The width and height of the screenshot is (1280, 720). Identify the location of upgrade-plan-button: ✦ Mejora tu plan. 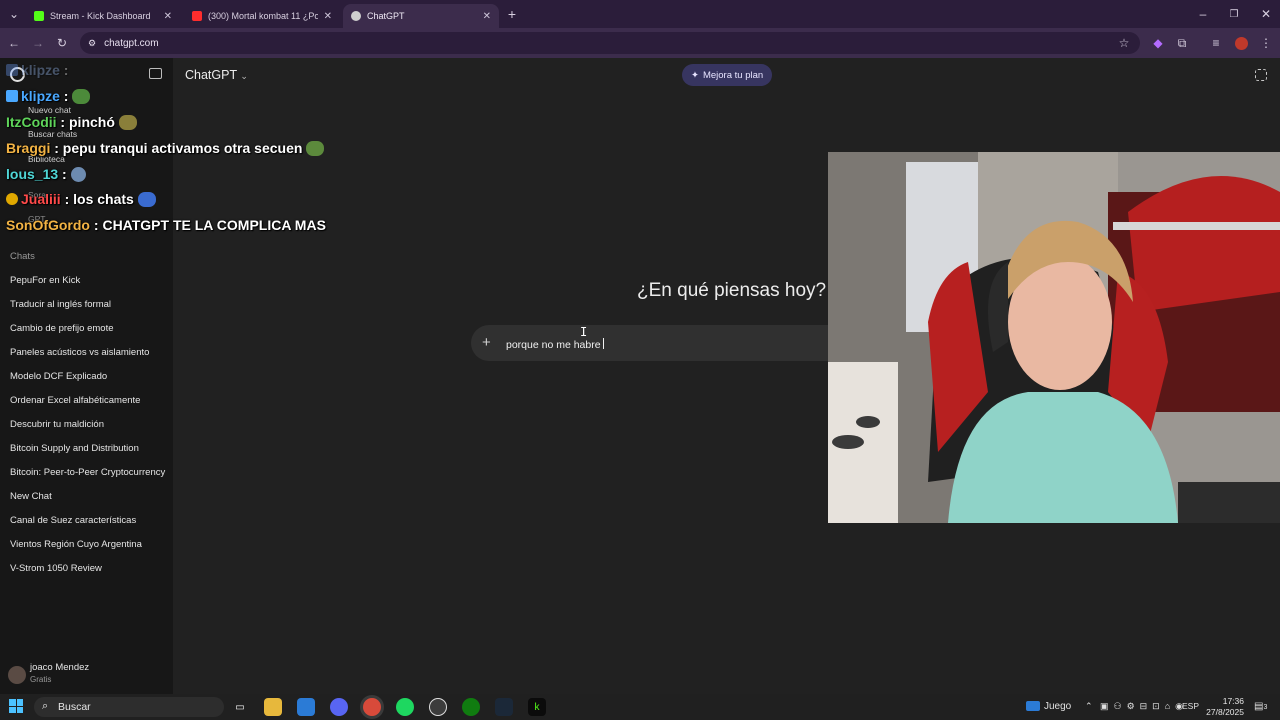
(727, 75).